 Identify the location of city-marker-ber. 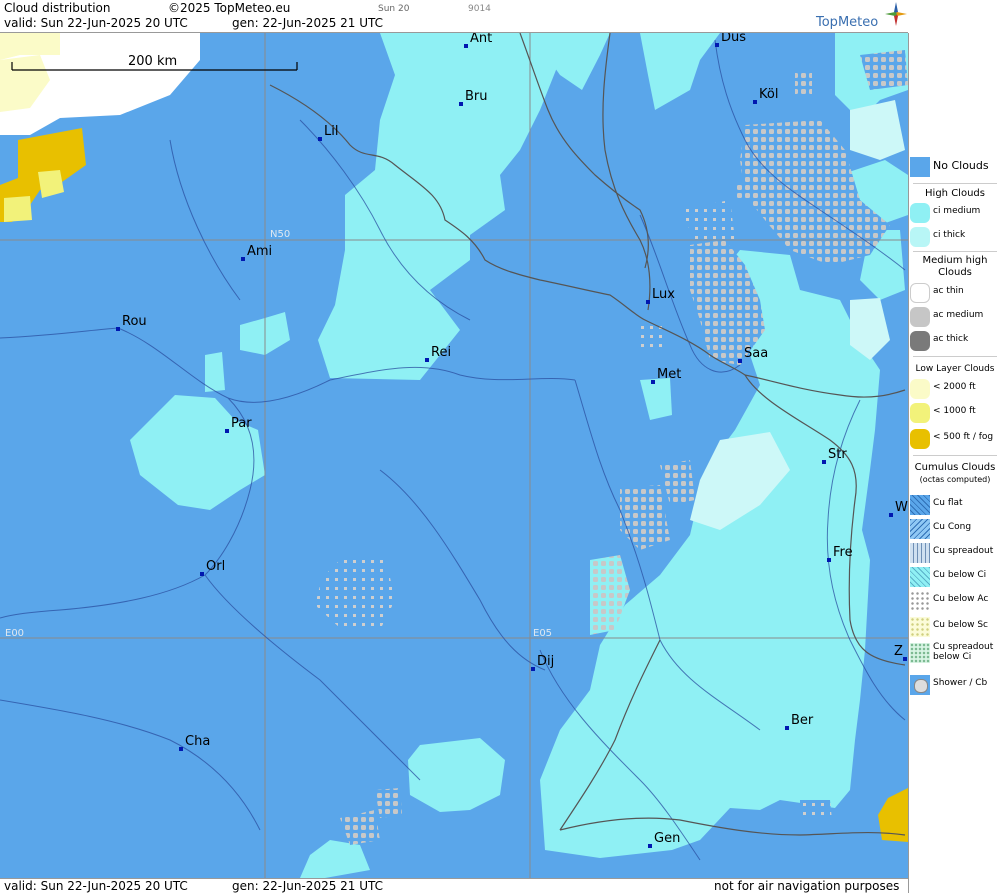
(787, 728).